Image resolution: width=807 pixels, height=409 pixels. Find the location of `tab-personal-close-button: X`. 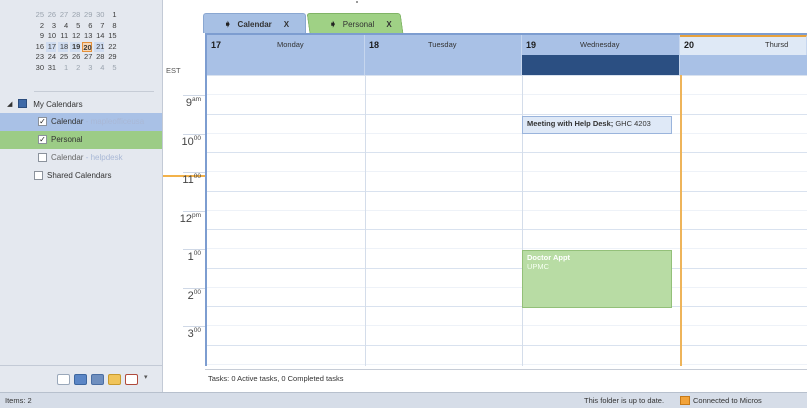

tab-personal-close-button: X is located at coordinates (388, 24).